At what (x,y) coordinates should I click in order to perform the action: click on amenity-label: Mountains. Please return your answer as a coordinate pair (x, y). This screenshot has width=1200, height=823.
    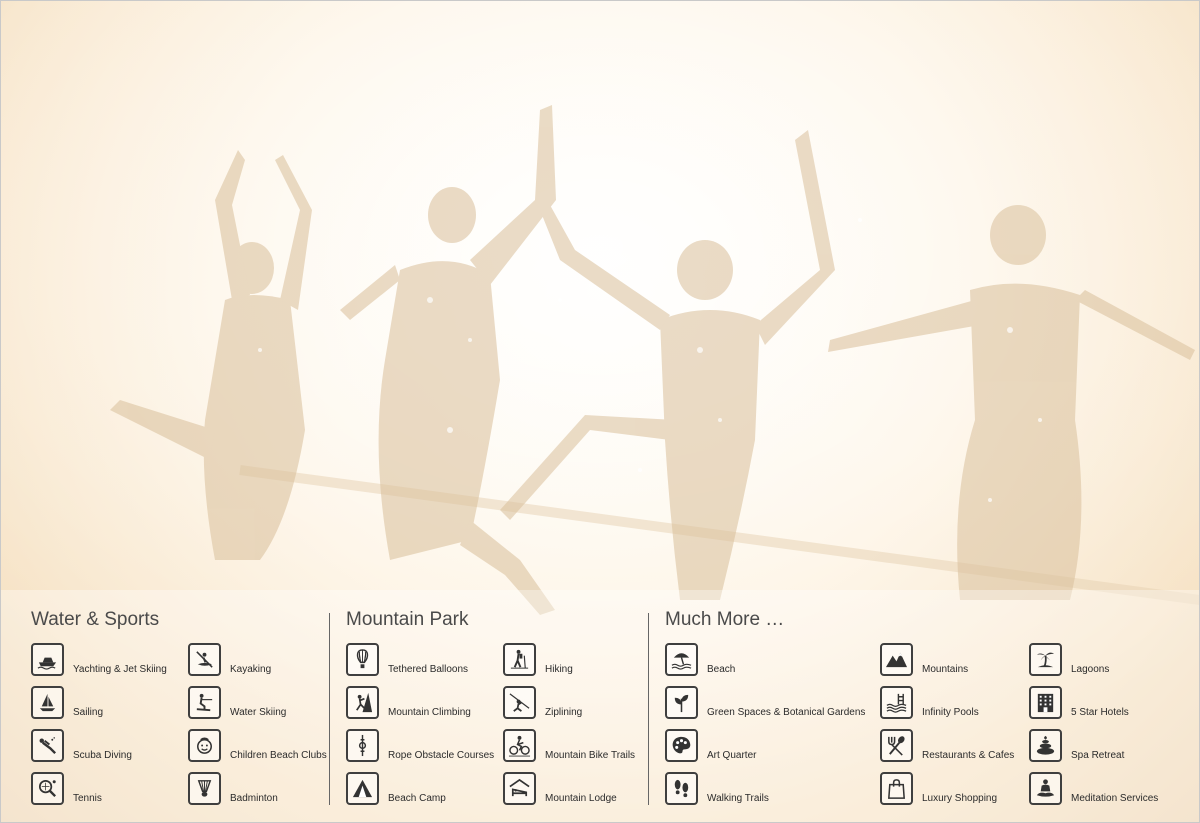
    Looking at the image, I should click on (945, 669).